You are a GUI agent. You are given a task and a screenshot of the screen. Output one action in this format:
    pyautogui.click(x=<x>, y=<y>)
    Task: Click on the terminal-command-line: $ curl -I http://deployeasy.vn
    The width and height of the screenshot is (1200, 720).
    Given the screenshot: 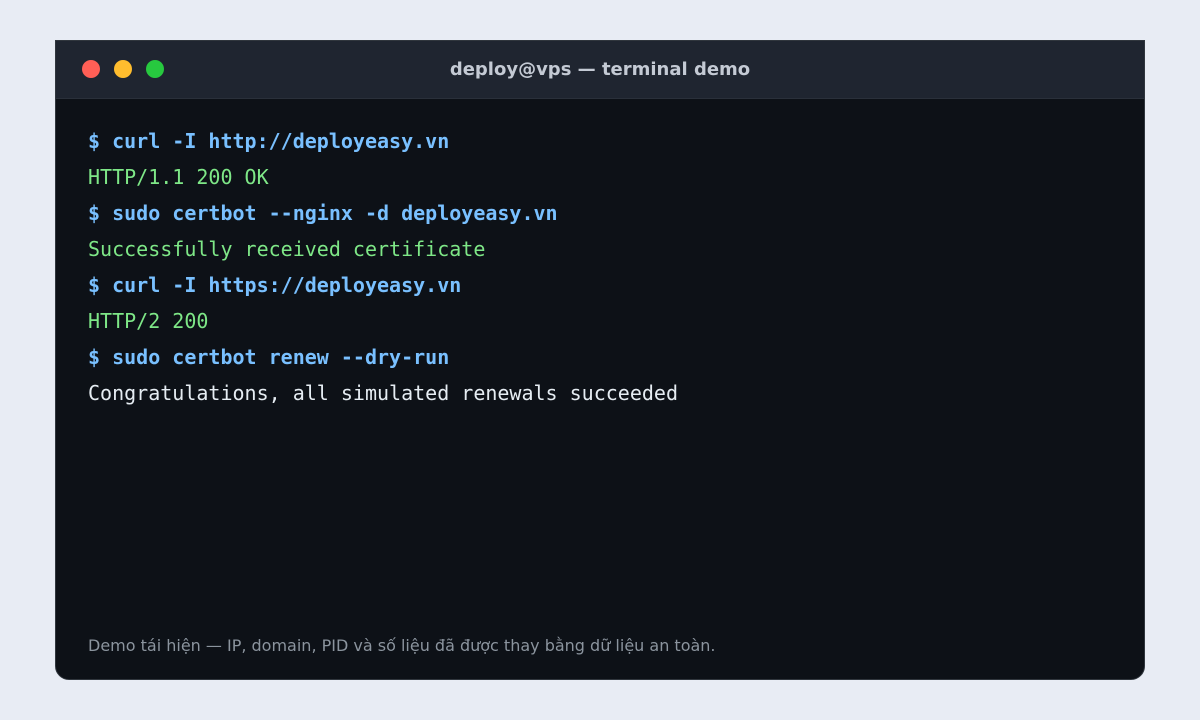 What is the action you would take?
    pyautogui.click(x=269, y=141)
    